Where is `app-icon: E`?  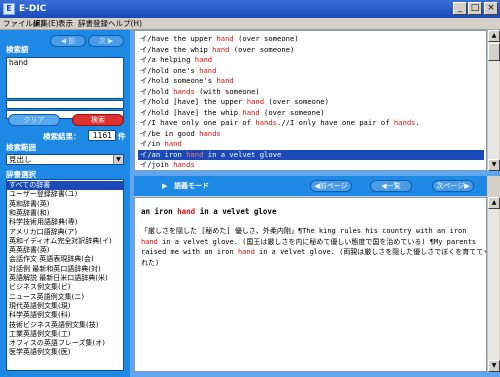
app-icon: E is located at coordinates (9, 9).